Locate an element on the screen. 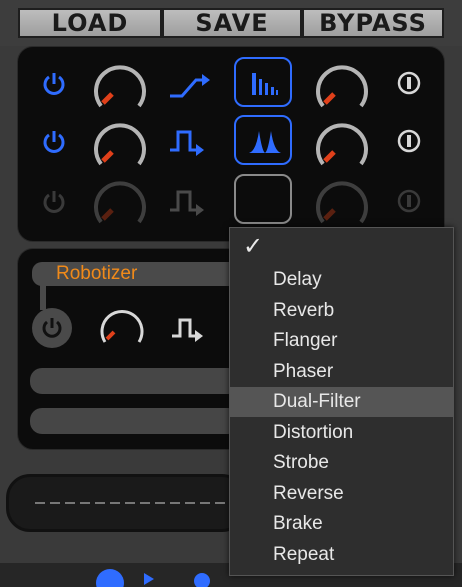  top-toolbar: LOAD SAVE BYPASS is located at coordinates (231, 23).